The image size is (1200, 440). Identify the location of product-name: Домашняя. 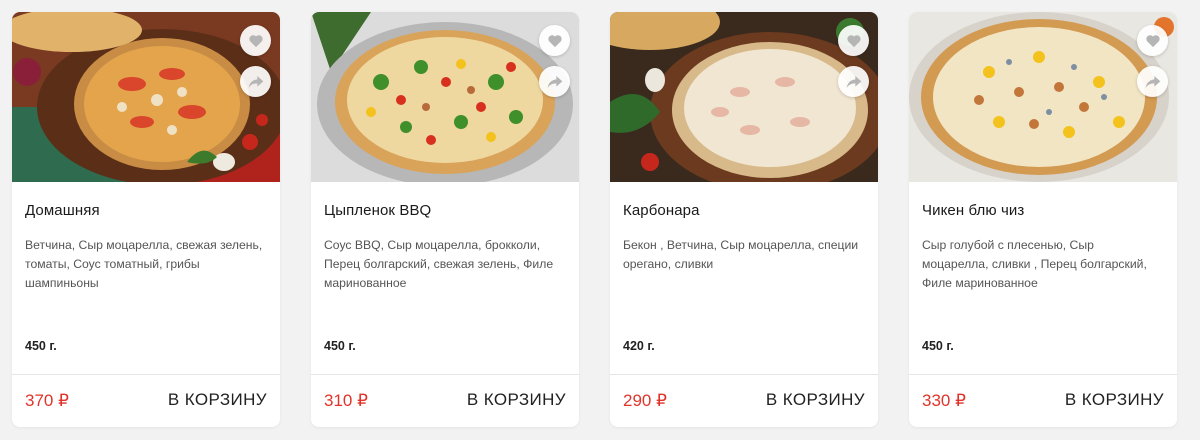
(62, 210).